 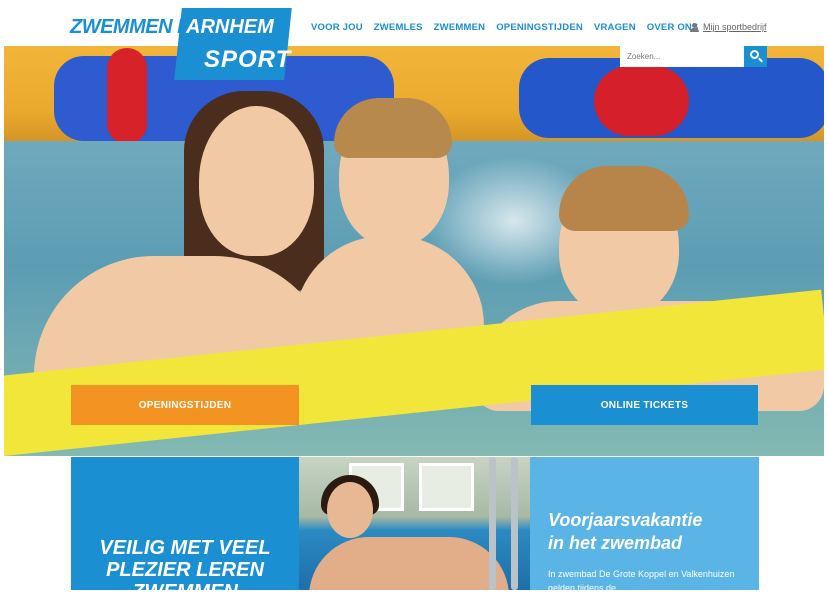 I want to click on spring-holiday-title: Voorjaarsvakantie in het zwembad, so click(x=625, y=531).